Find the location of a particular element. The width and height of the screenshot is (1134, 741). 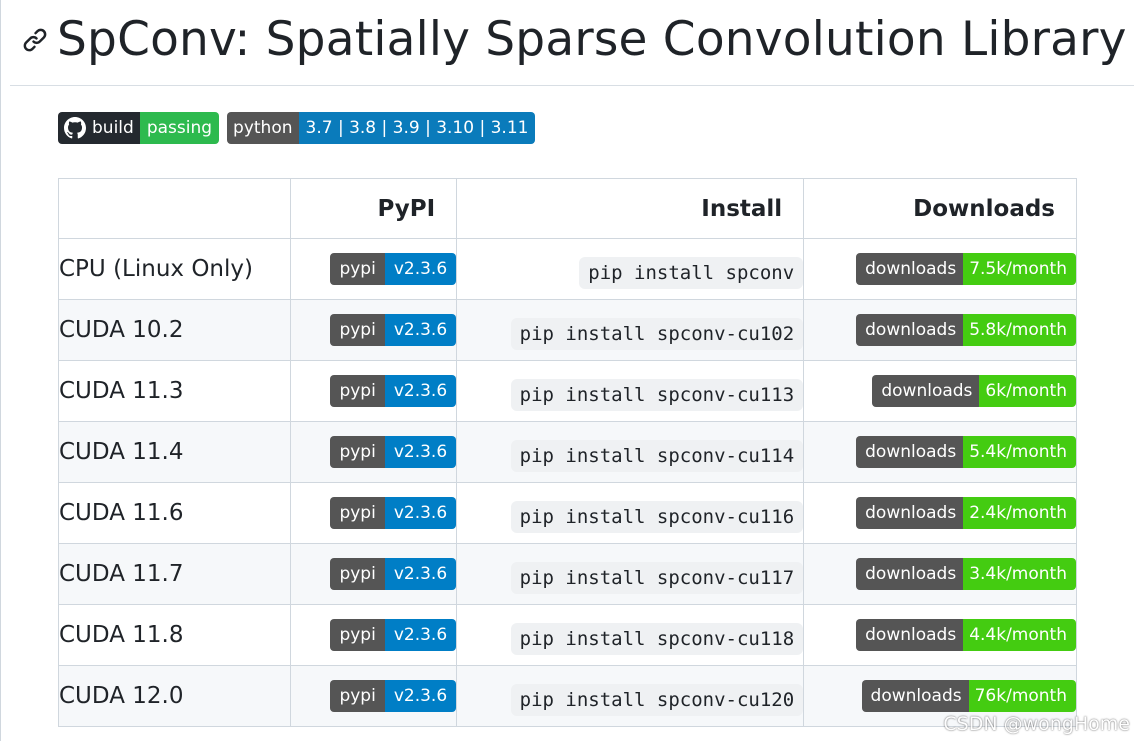

python-badge: python 3.7 | 3.8 | 3.9 | 3.10 | 3.11 is located at coordinates (381, 128).